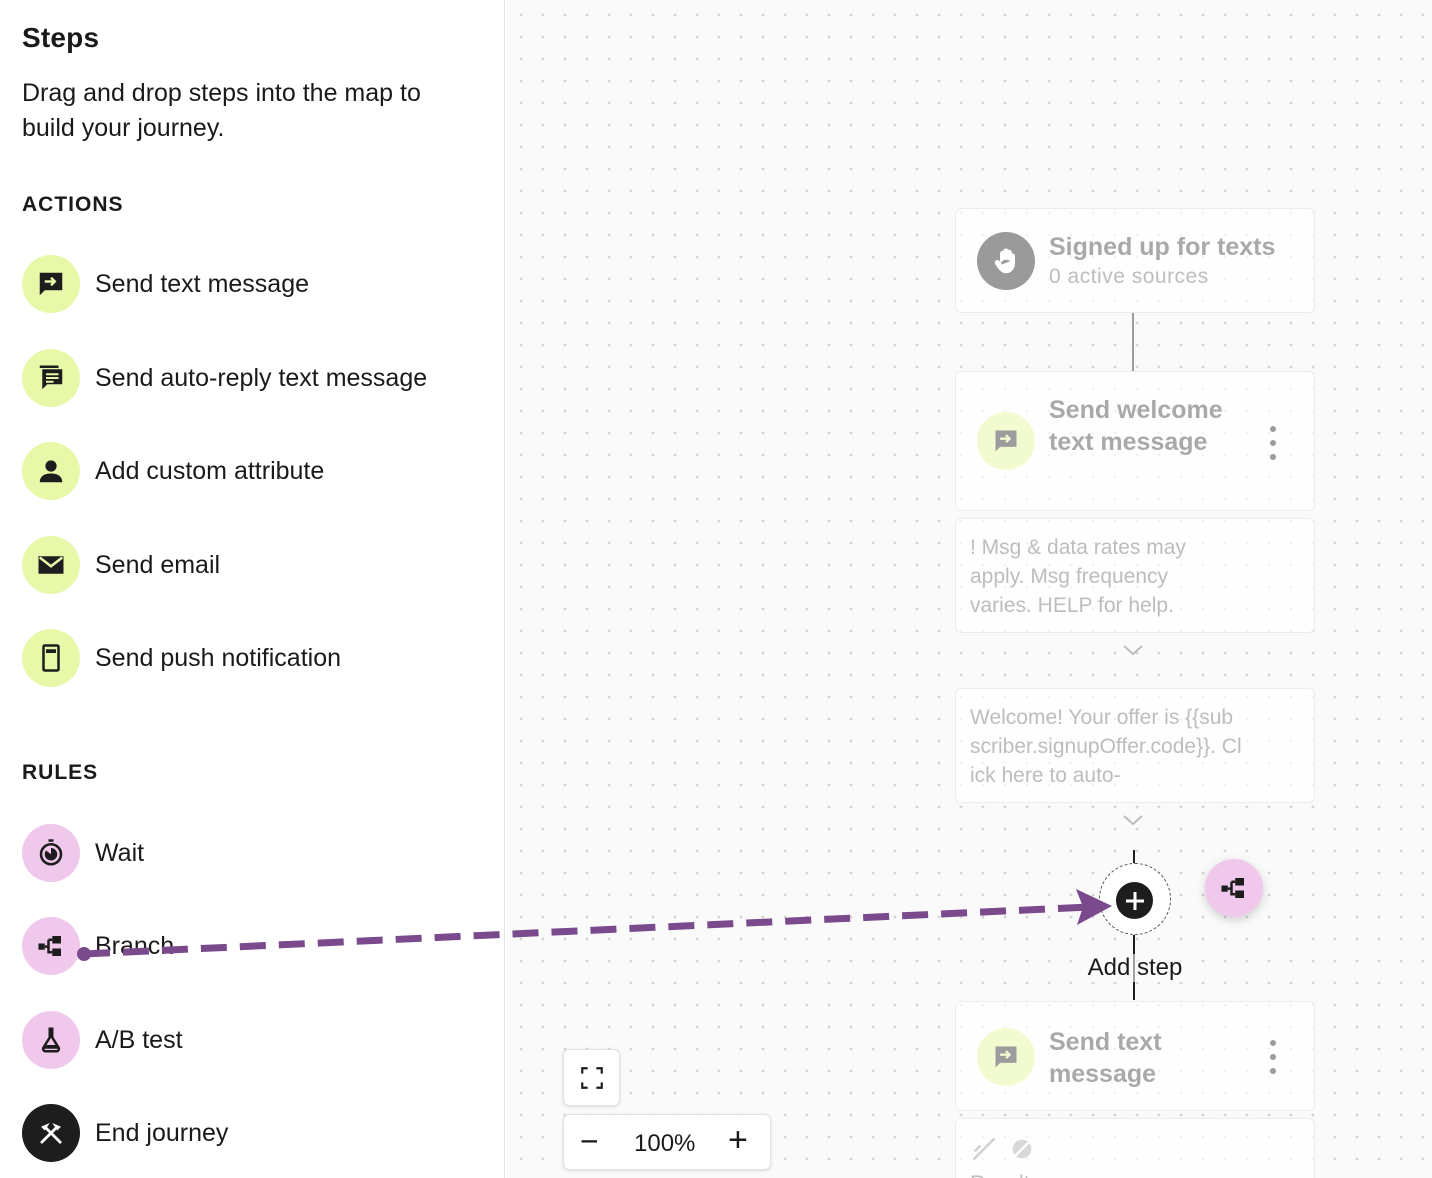 The image size is (1432, 1178). What do you see at coordinates (1136, 426) in the screenshot?
I see `welcome-step-title: Send welcome text message` at bounding box center [1136, 426].